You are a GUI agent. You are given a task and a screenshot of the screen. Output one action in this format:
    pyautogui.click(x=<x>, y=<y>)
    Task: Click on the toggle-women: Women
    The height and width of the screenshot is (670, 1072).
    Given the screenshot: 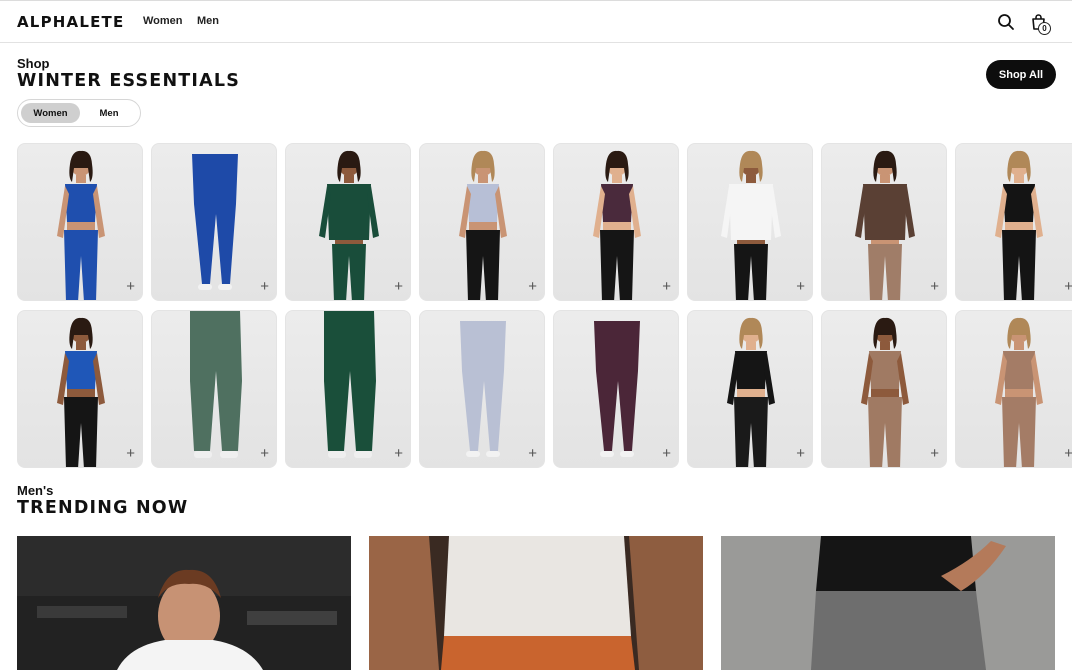 What is the action you would take?
    pyautogui.click(x=50, y=113)
    